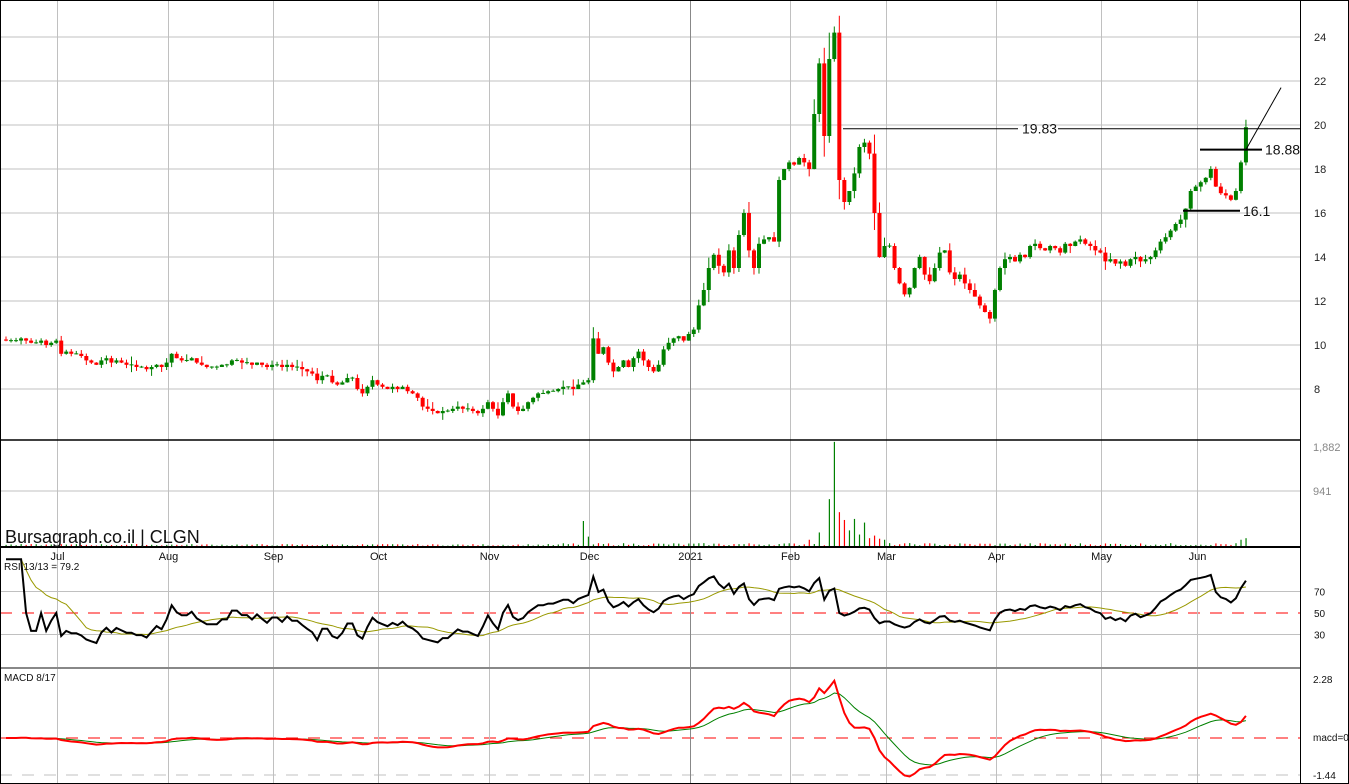 This screenshot has height=784, width=1349. I want to click on macd-tick-label: 2.28, so click(1323, 680).